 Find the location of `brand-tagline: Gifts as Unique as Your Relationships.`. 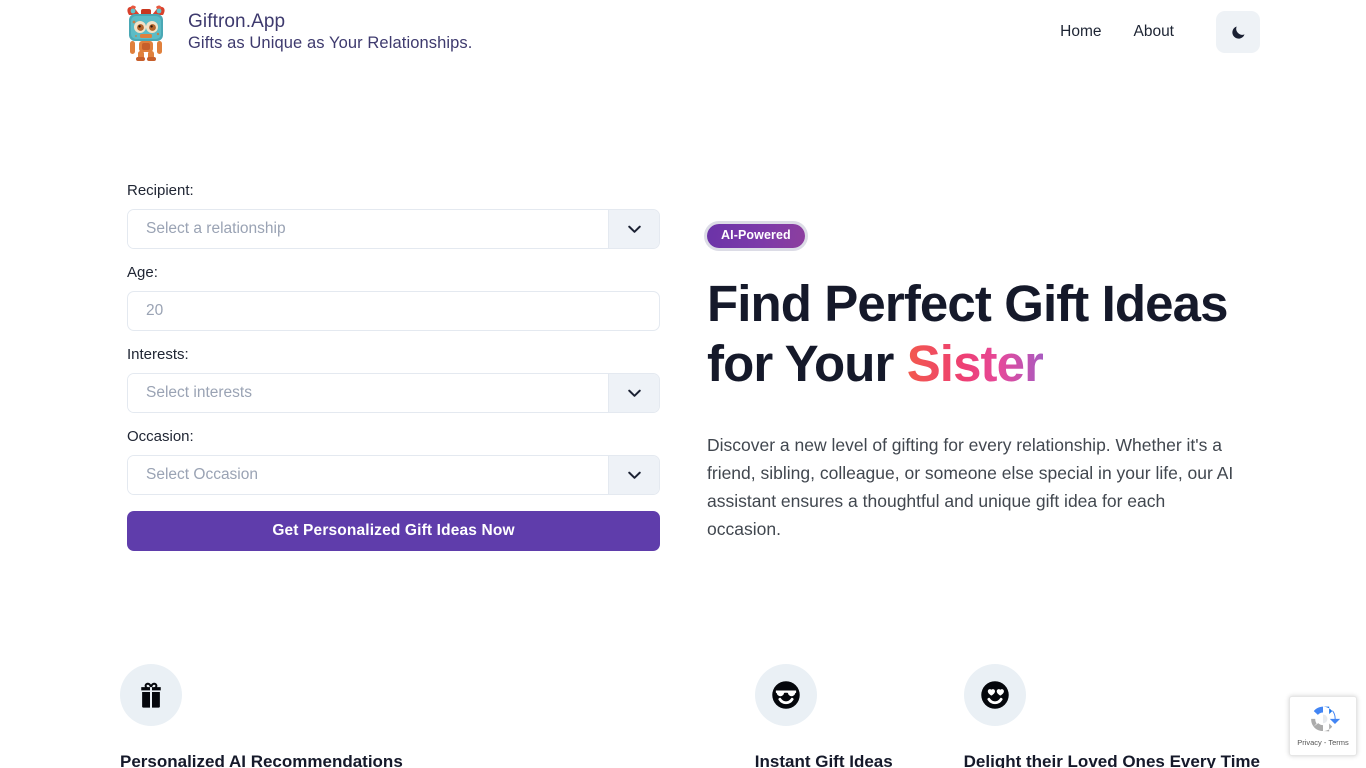

brand-tagline: Gifts as Unique as Your Relationships. is located at coordinates (330, 42).